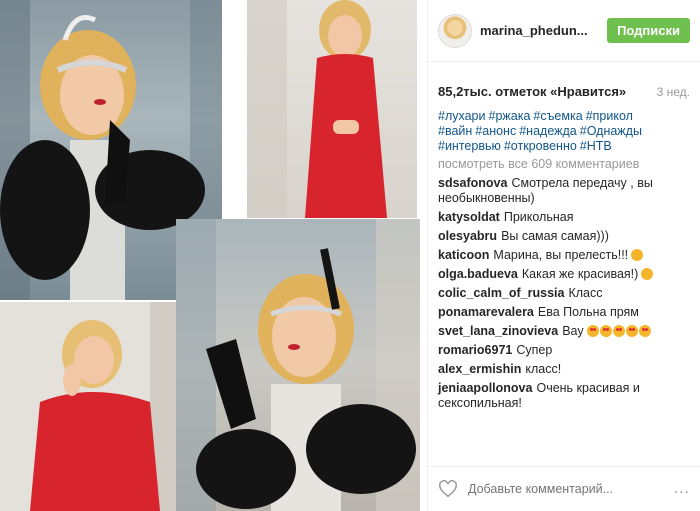  I want to click on hashtag-link: #интервью, so click(469, 146).